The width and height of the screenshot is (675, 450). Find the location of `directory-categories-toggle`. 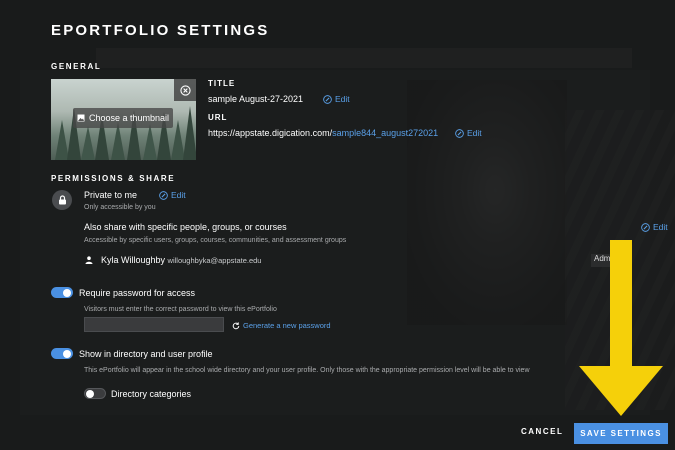

directory-categories-toggle is located at coordinates (95, 393).